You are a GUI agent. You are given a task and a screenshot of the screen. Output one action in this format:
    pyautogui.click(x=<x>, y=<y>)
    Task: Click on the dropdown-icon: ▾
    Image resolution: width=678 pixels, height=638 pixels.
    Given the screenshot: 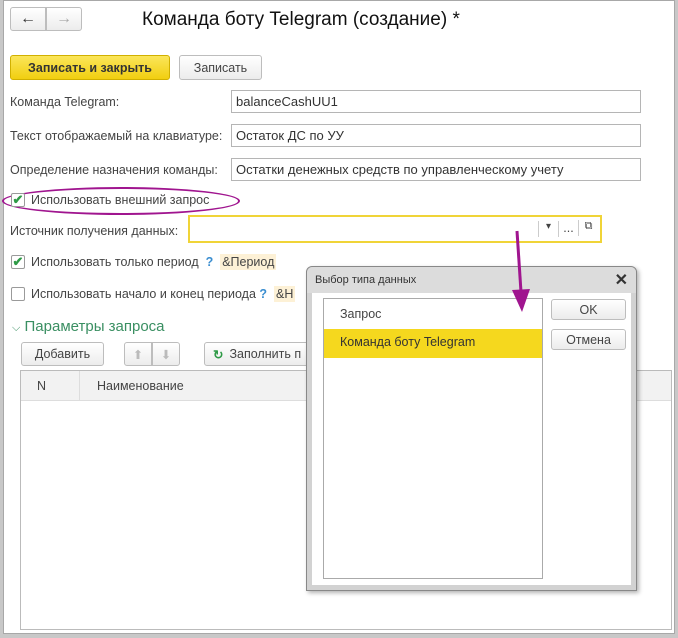 What is the action you would take?
    pyautogui.click(x=548, y=229)
    